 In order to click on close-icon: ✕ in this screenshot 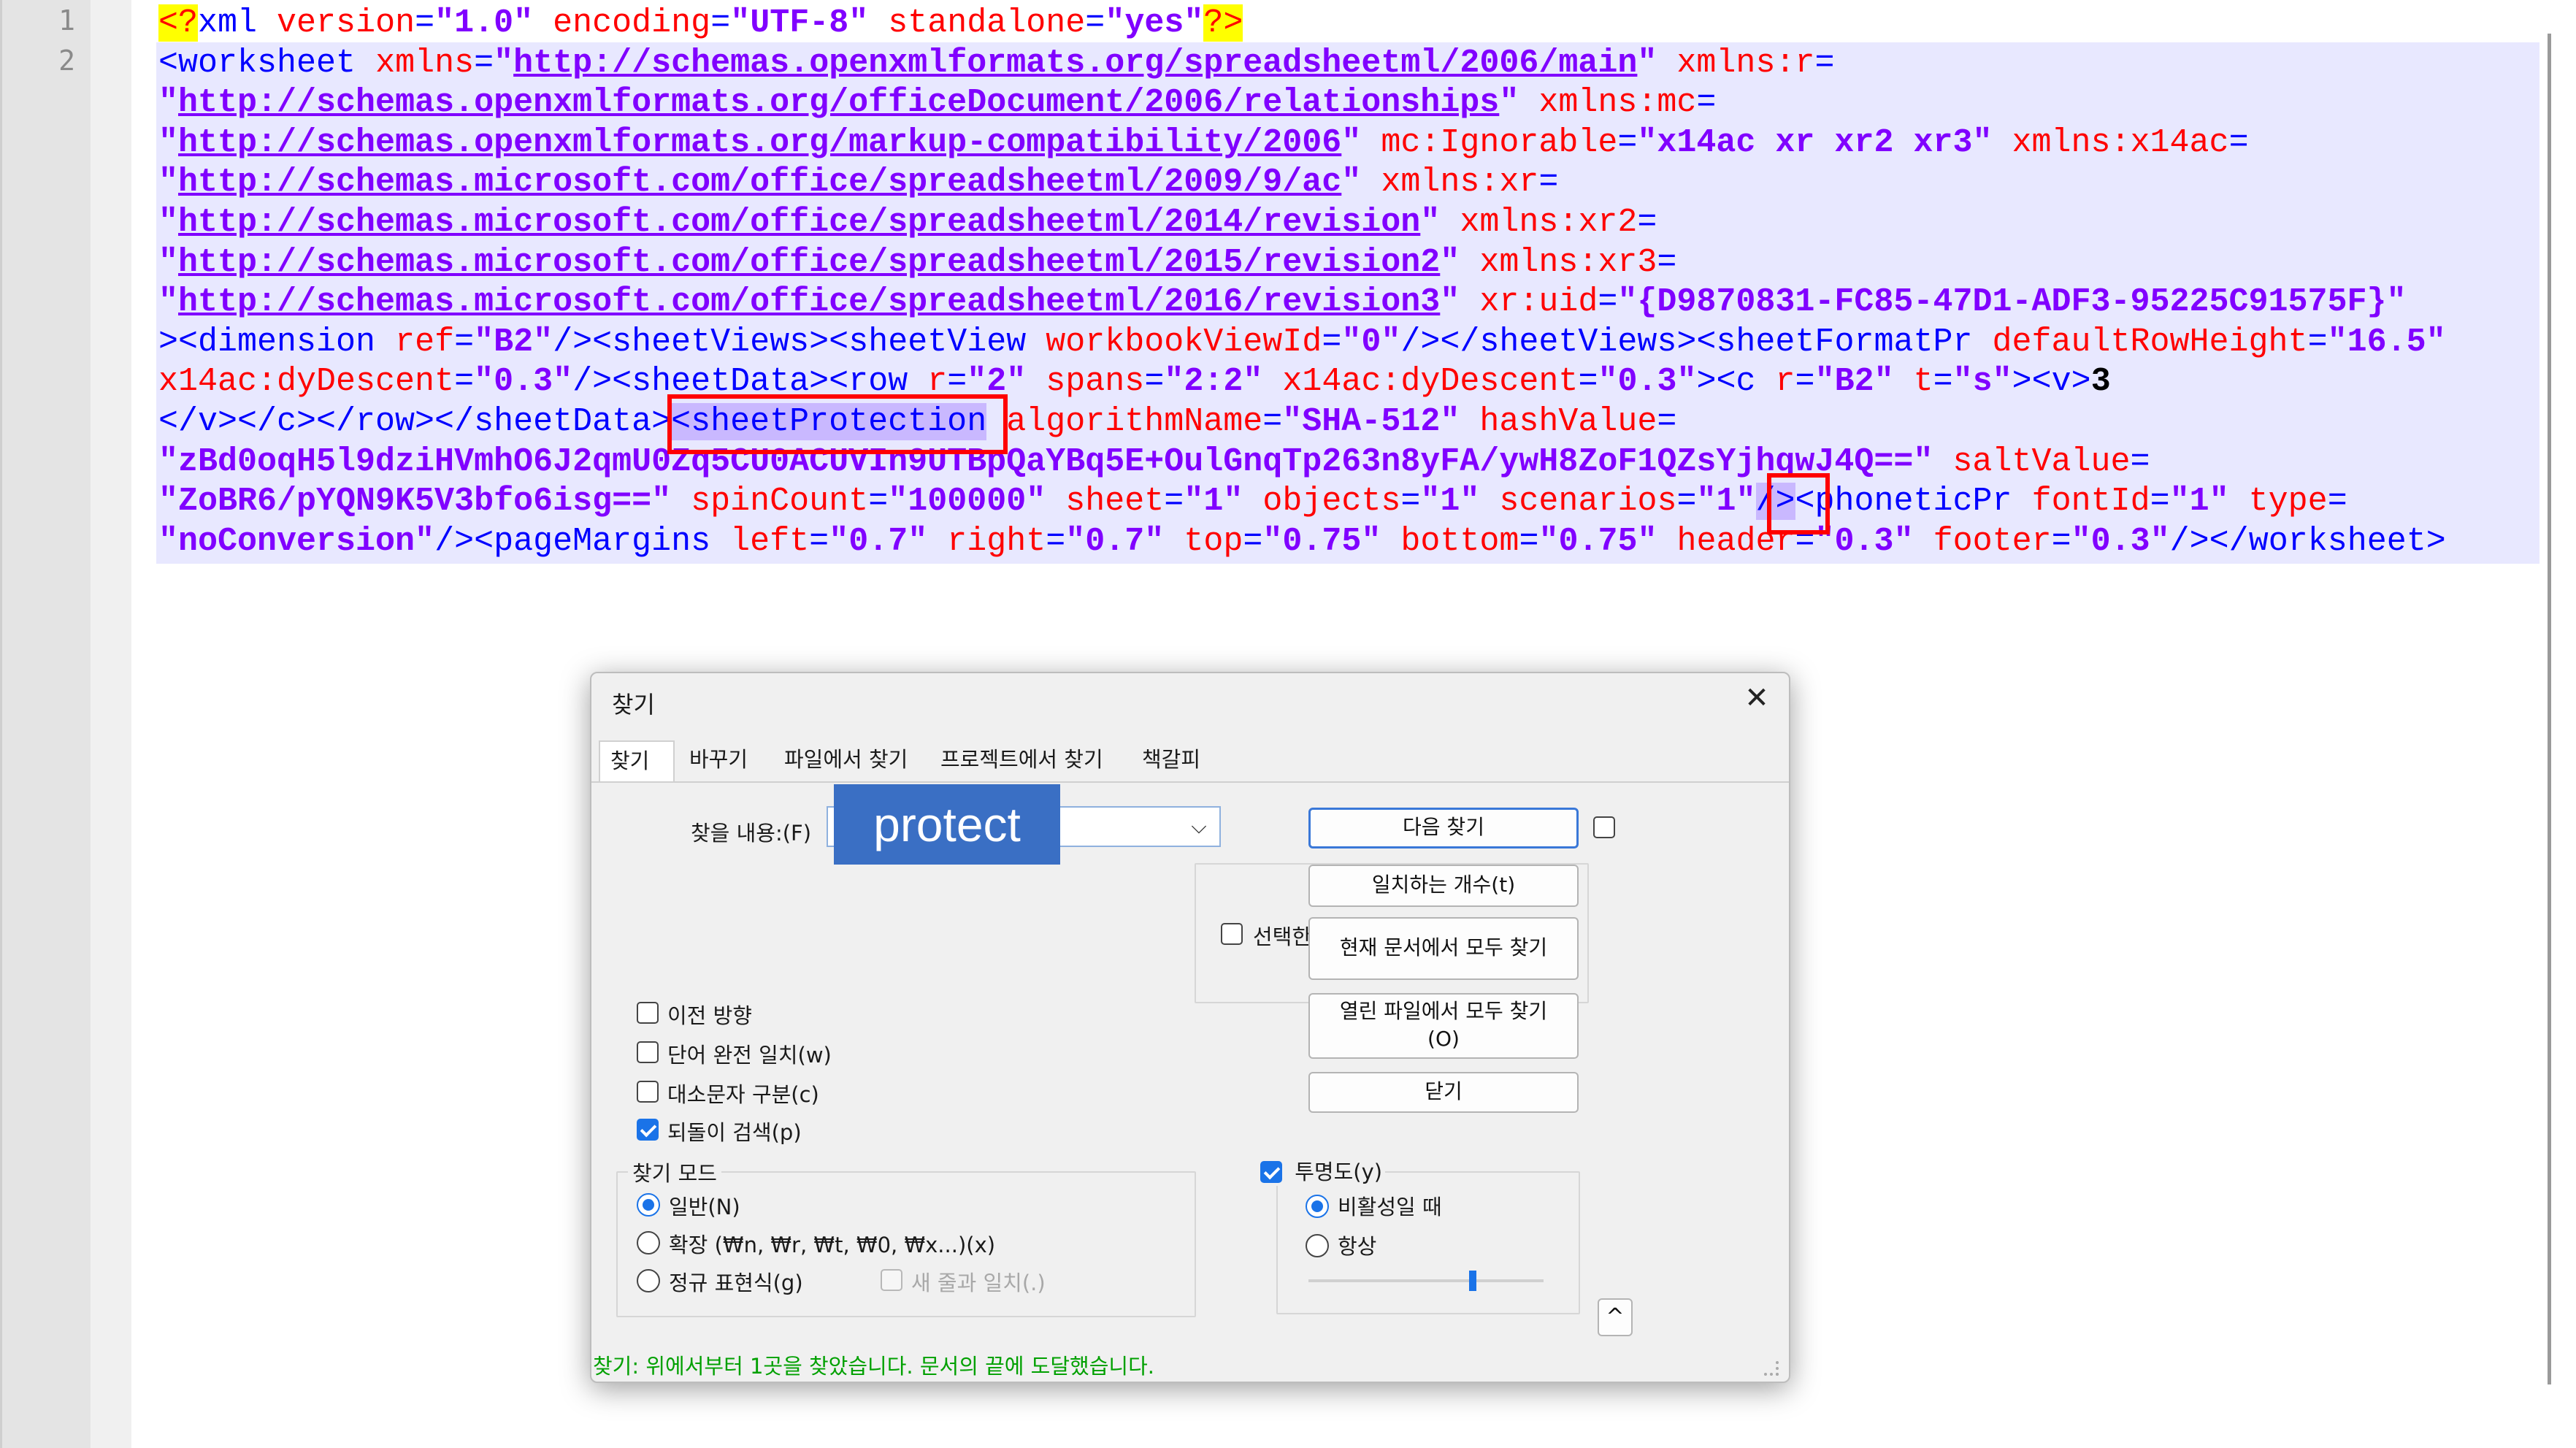, I will do `click(1757, 698)`.